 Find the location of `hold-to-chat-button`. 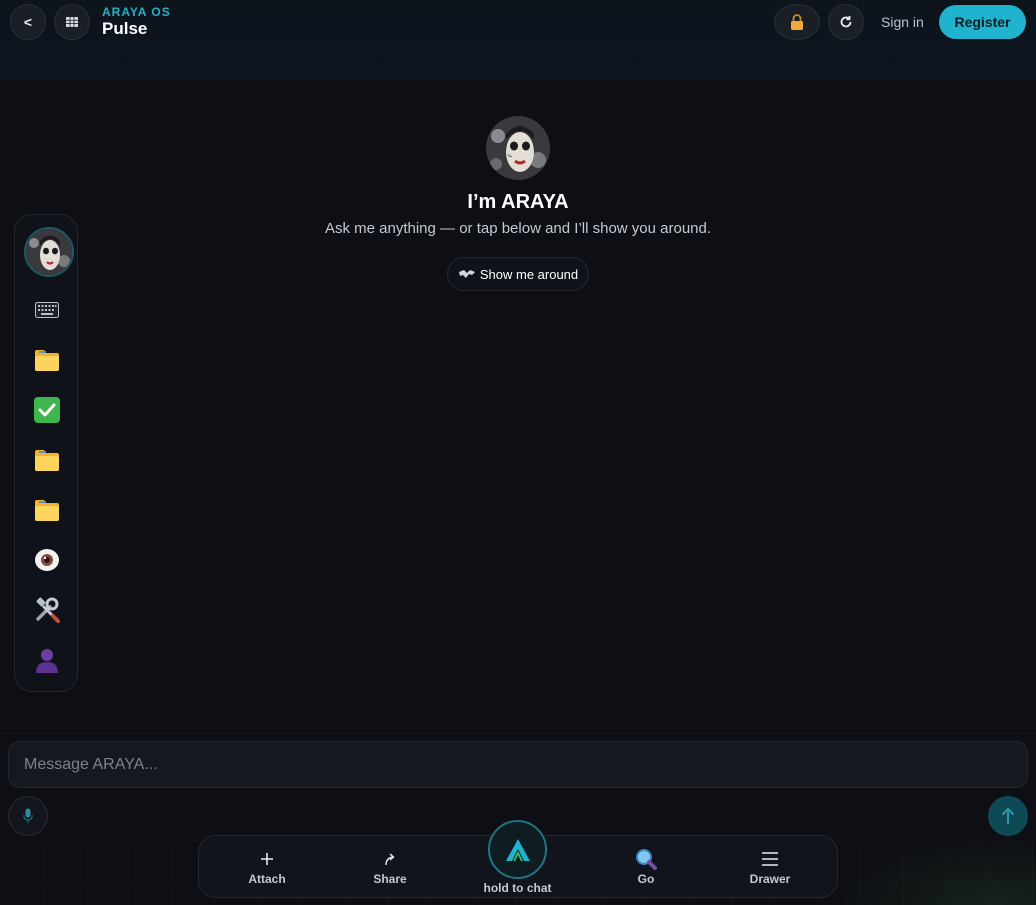

hold-to-chat-button is located at coordinates (517, 849).